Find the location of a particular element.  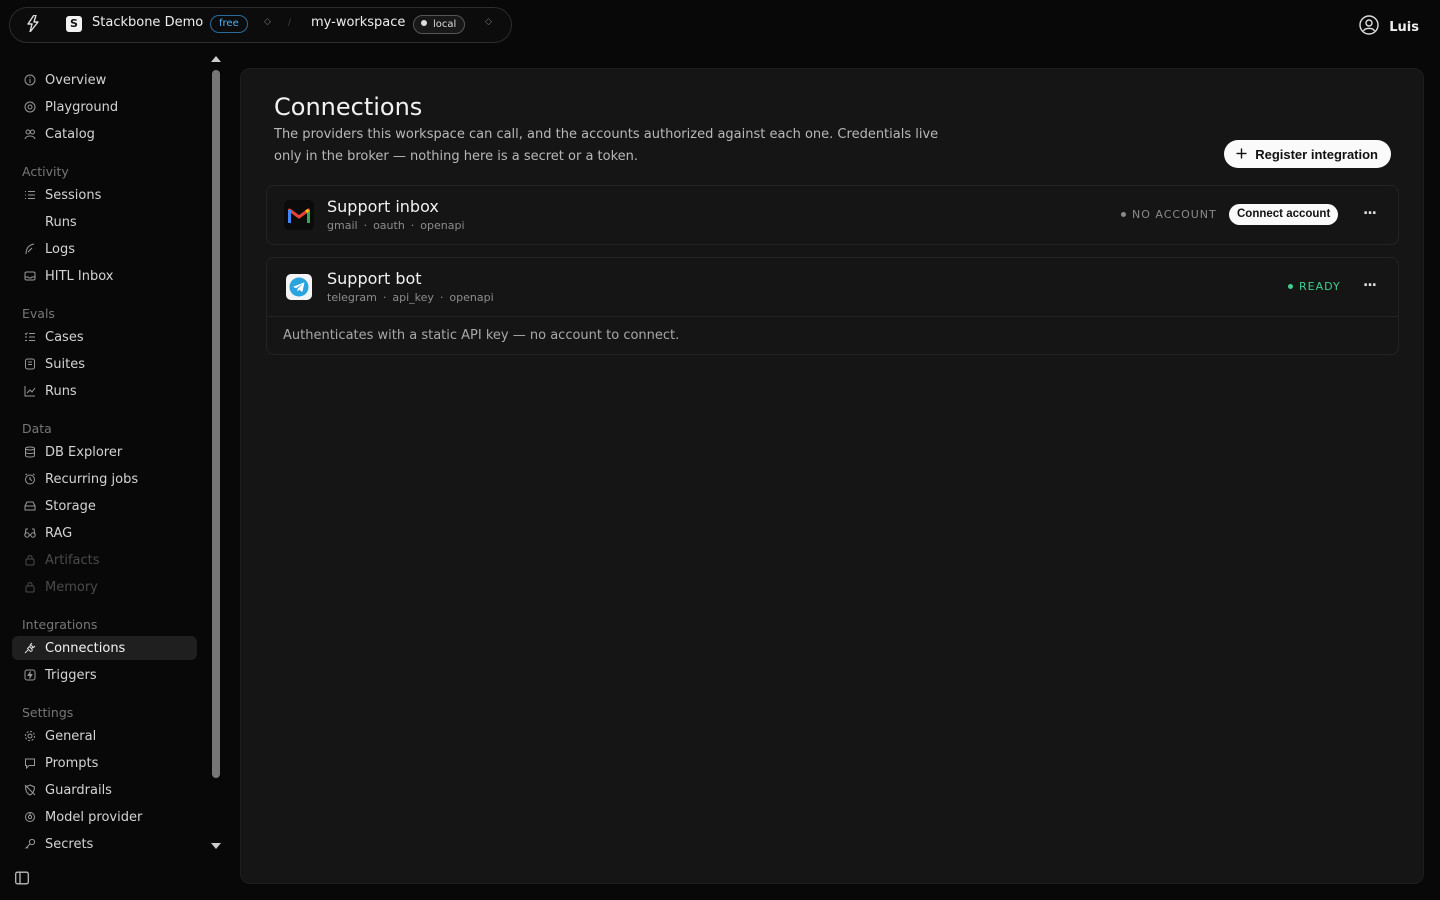

sidebar-item-label: Secrets is located at coordinates (69, 844).